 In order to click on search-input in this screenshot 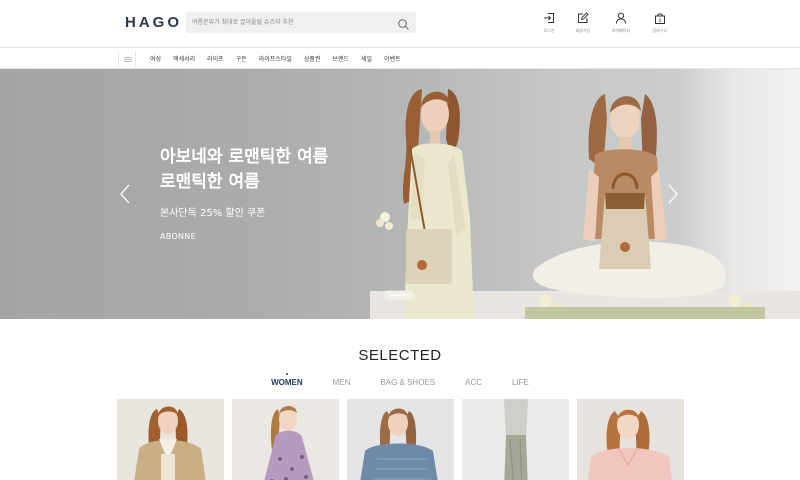, I will do `click(292, 22)`.